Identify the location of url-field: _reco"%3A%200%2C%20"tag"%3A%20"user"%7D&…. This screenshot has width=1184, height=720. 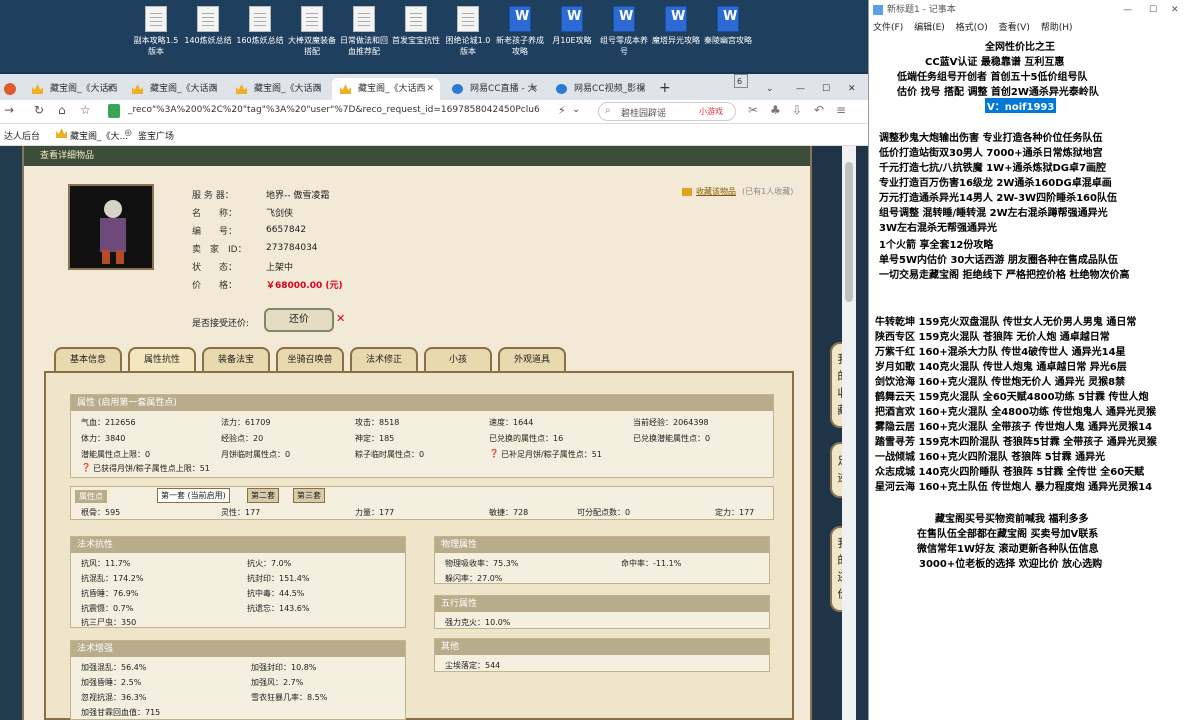
(334, 110).